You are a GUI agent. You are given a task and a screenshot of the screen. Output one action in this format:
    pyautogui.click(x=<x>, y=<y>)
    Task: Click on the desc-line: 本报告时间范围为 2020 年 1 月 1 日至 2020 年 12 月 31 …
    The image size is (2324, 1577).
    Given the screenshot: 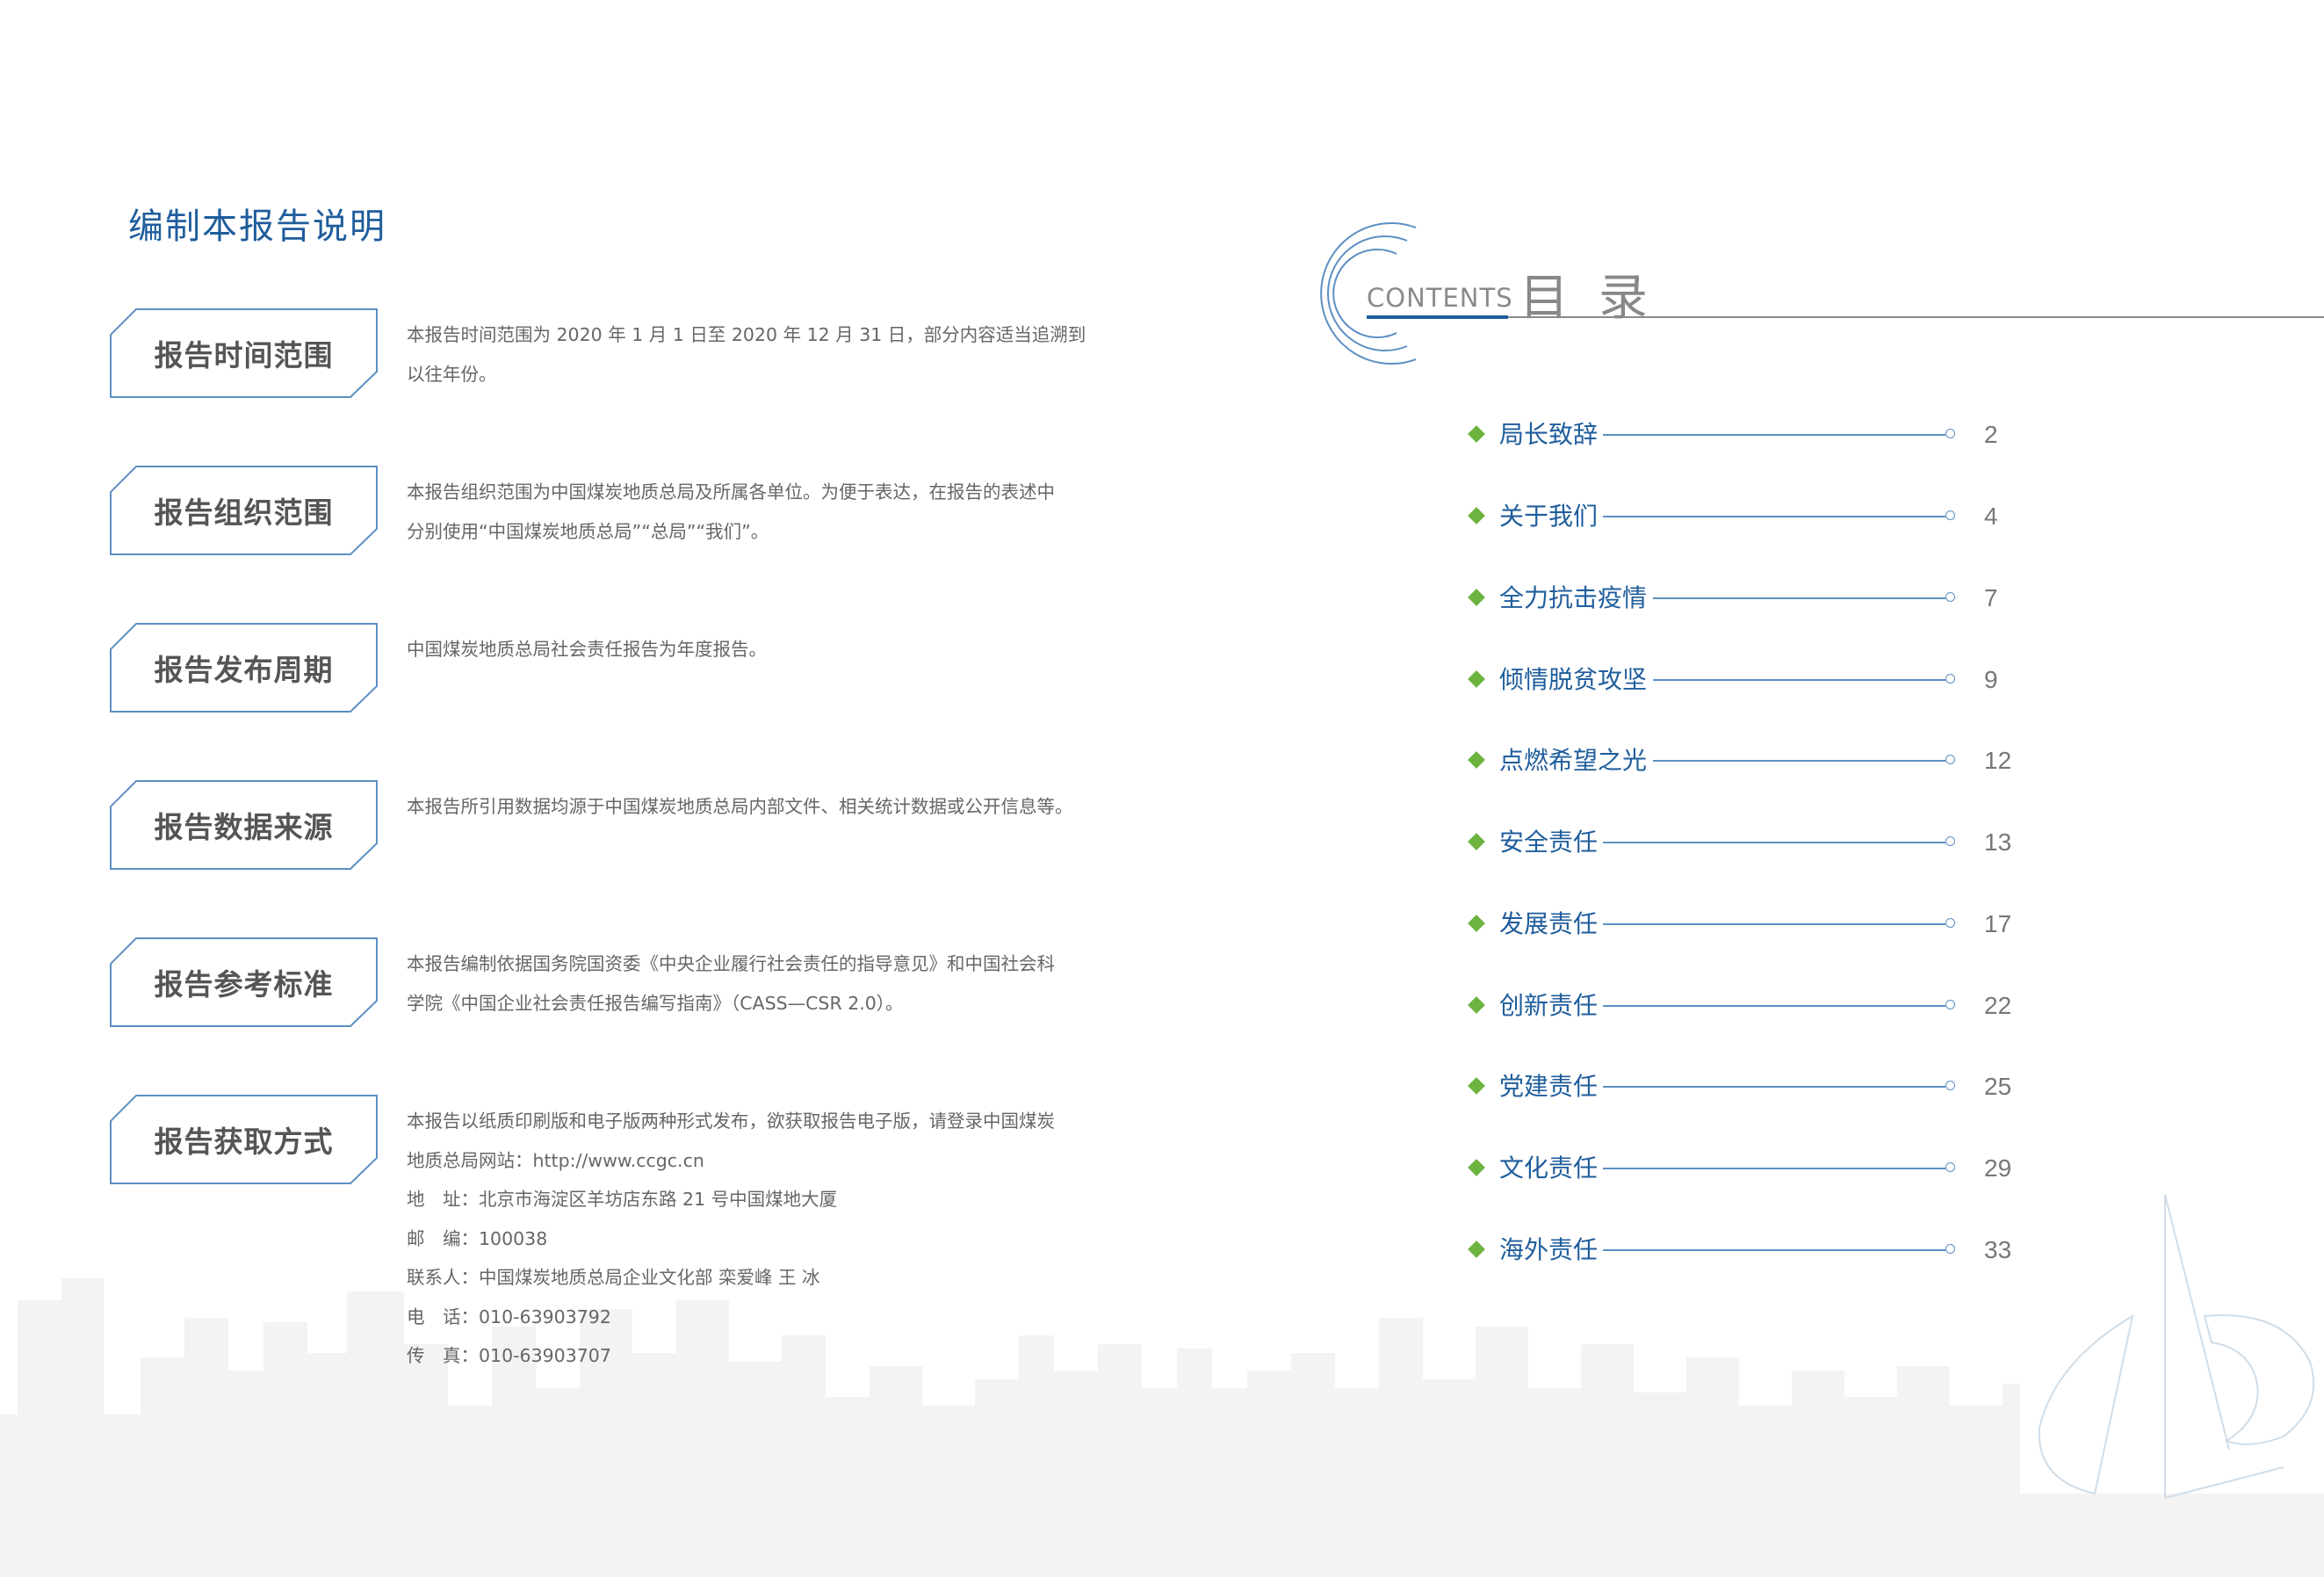 What is the action you would take?
    pyautogui.click(x=746, y=334)
    